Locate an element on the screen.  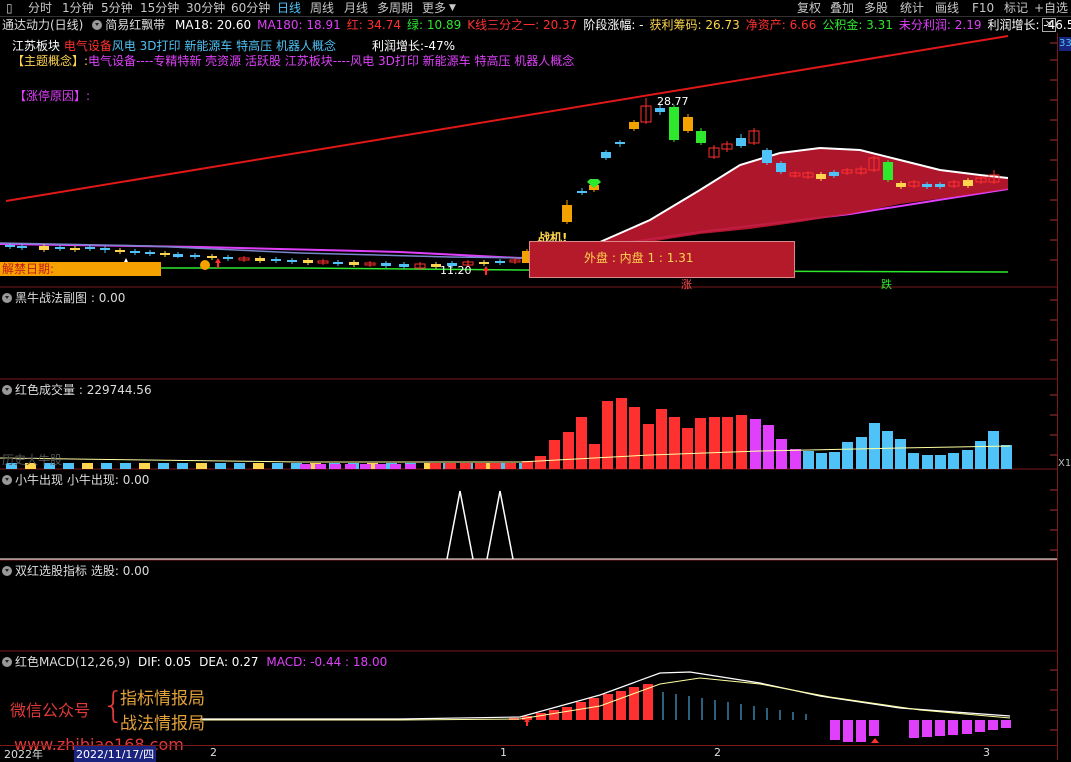
tab-daily: 日线 is located at coordinates (289, 8).